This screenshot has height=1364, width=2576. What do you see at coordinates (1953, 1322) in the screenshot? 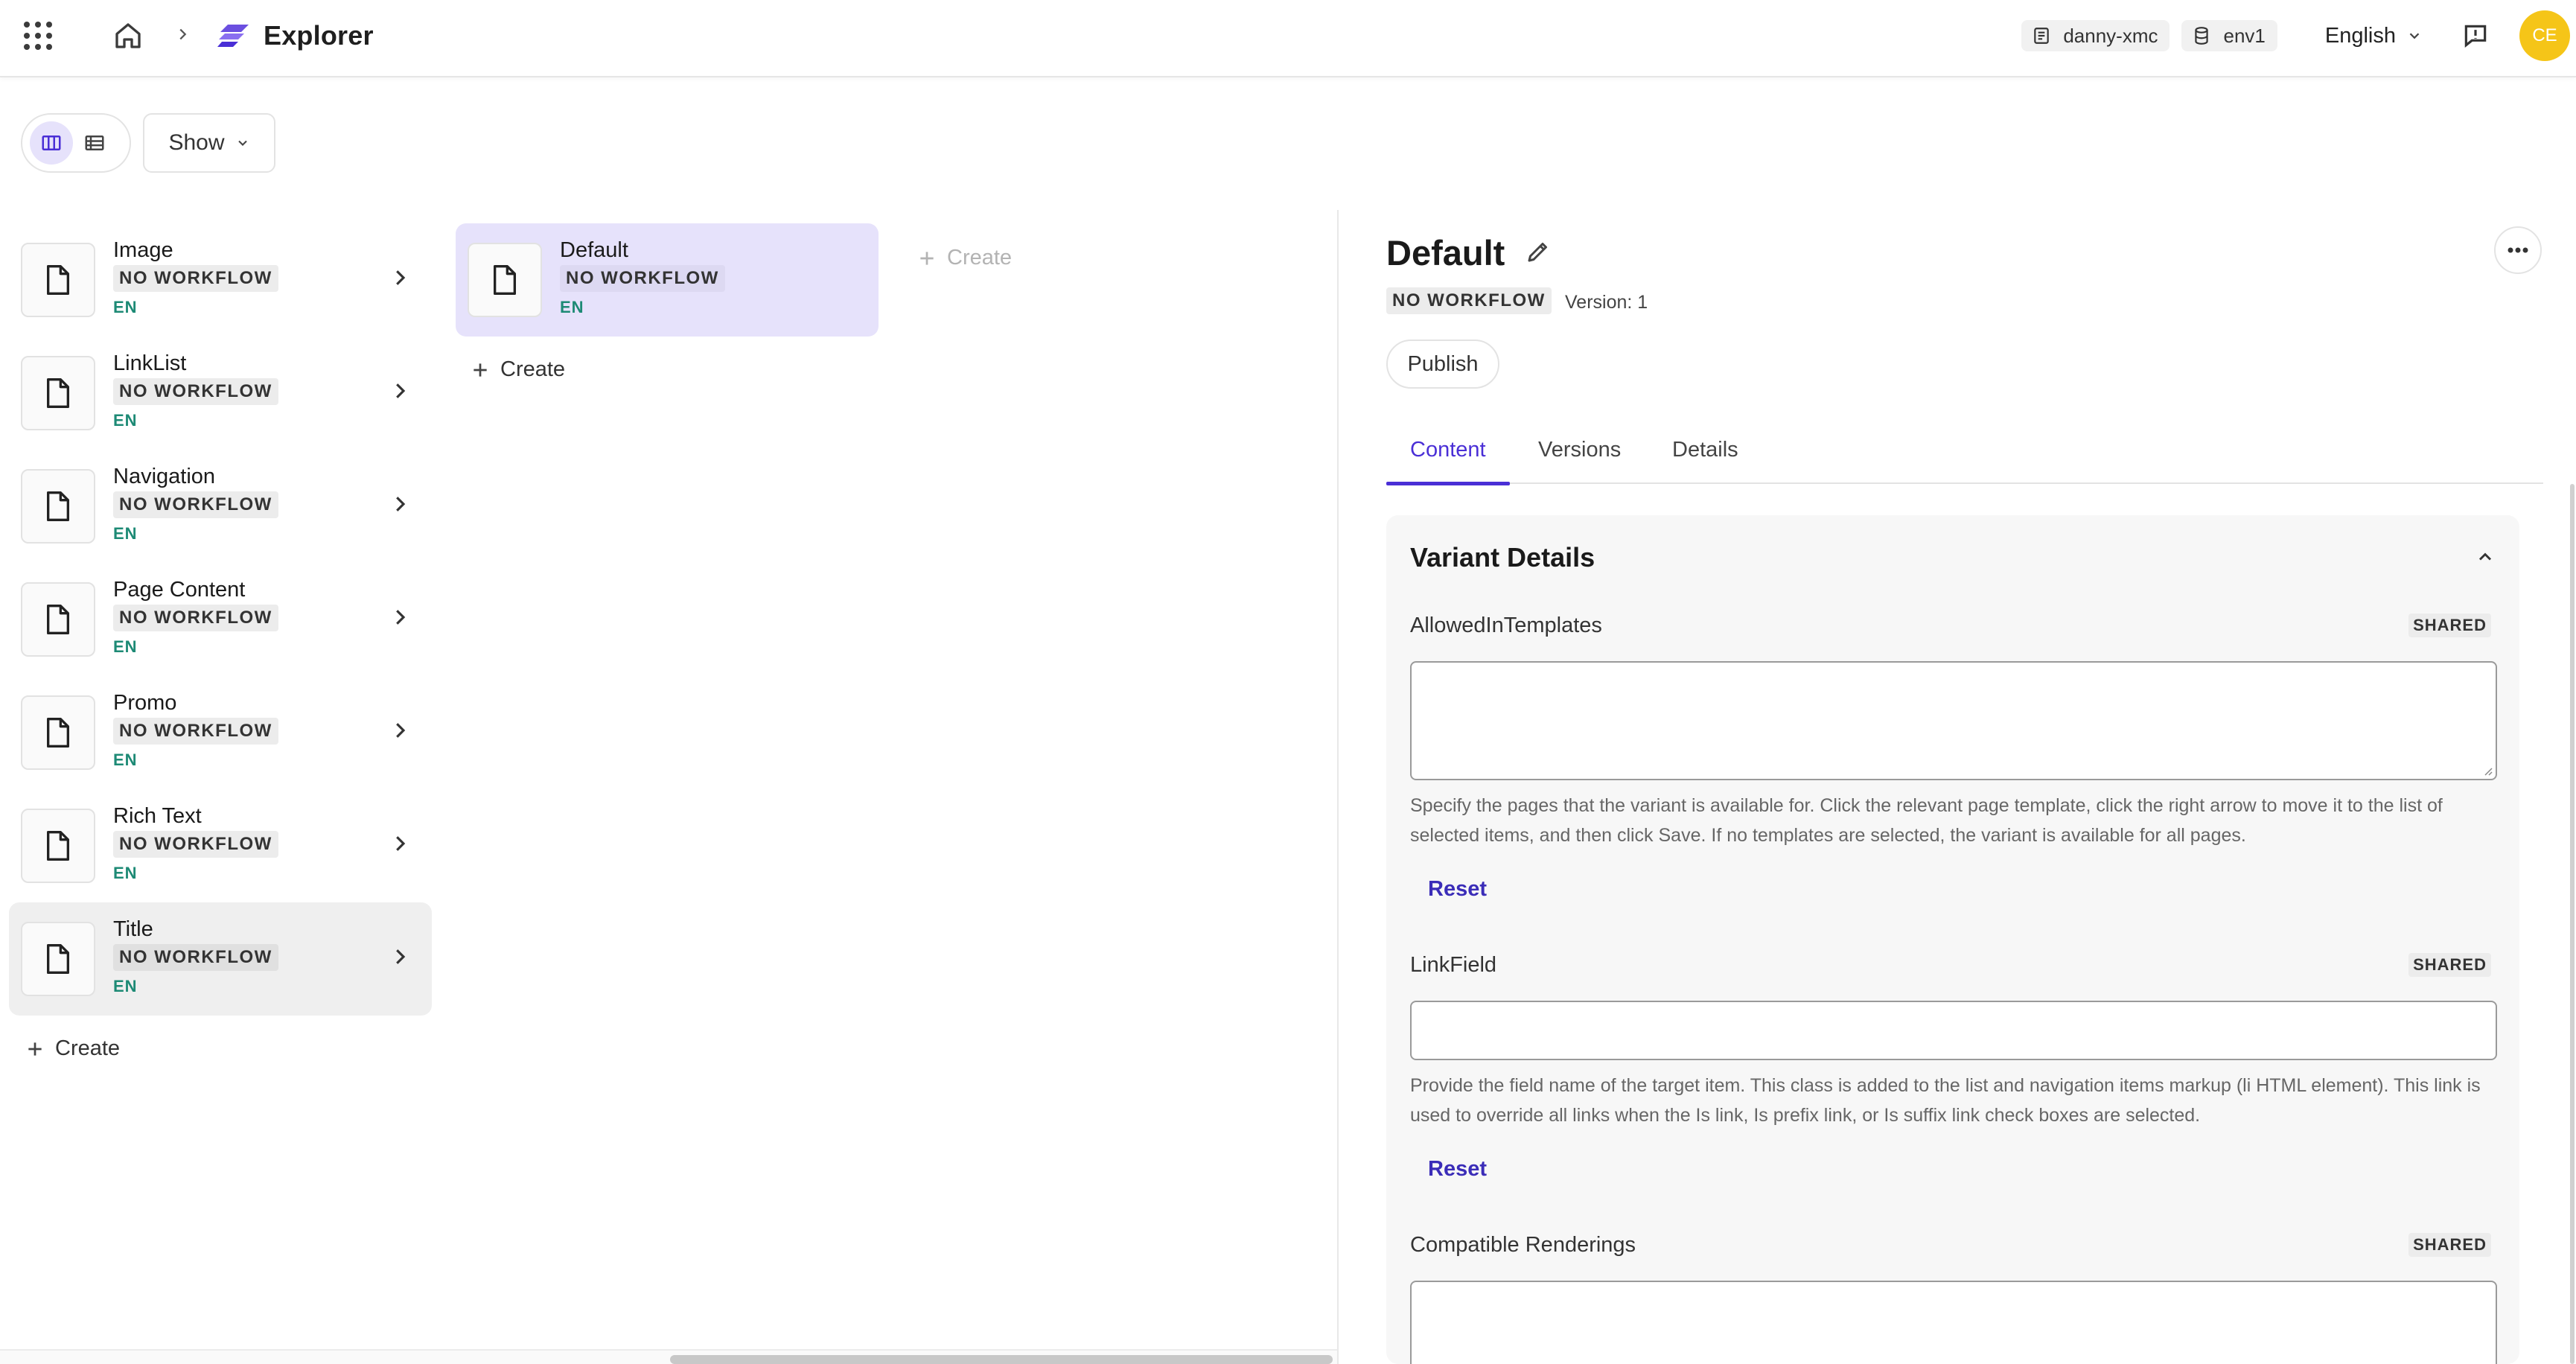
I see `compatible-renderings-field` at bounding box center [1953, 1322].